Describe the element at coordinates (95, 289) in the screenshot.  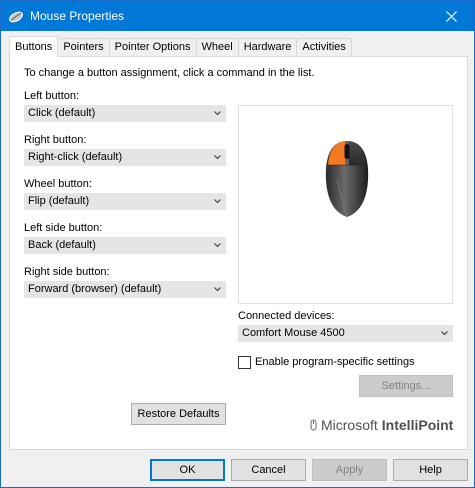
I see `right-side-button-value: Forward (browser) (default)` at that location.